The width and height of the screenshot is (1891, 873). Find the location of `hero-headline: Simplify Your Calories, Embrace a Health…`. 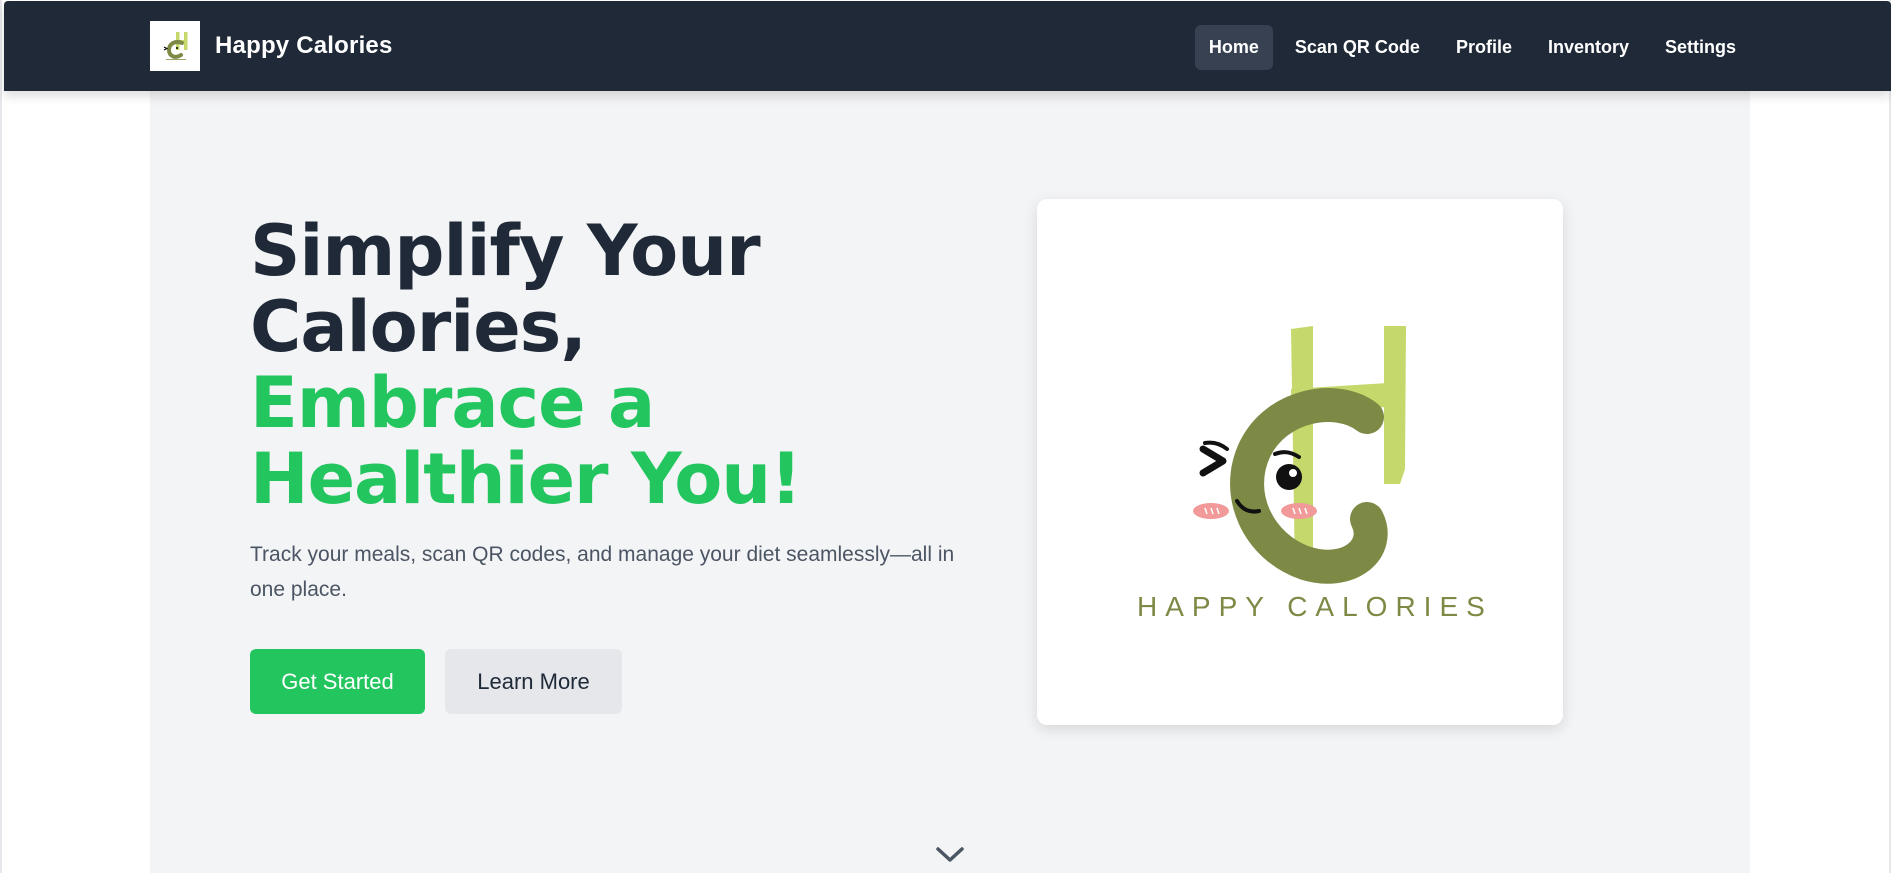

hero-headline: Simplify Your Calories, Embrace a Health… is located at coordinates (560, 365).